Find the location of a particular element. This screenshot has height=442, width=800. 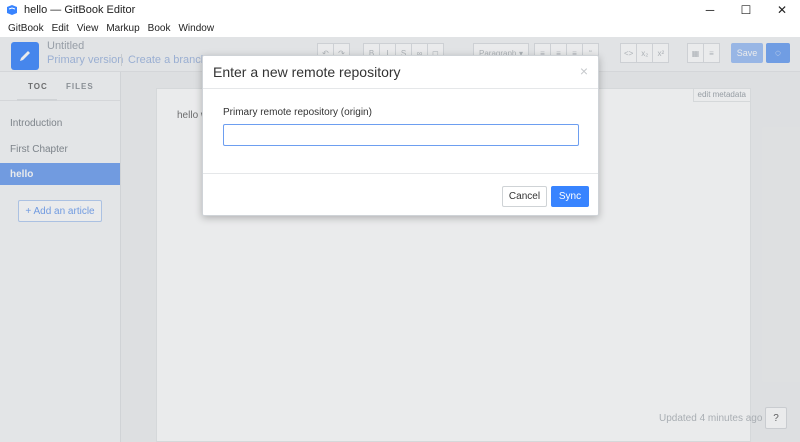

menu-edit: Edit is located at coordinates (60, 28).